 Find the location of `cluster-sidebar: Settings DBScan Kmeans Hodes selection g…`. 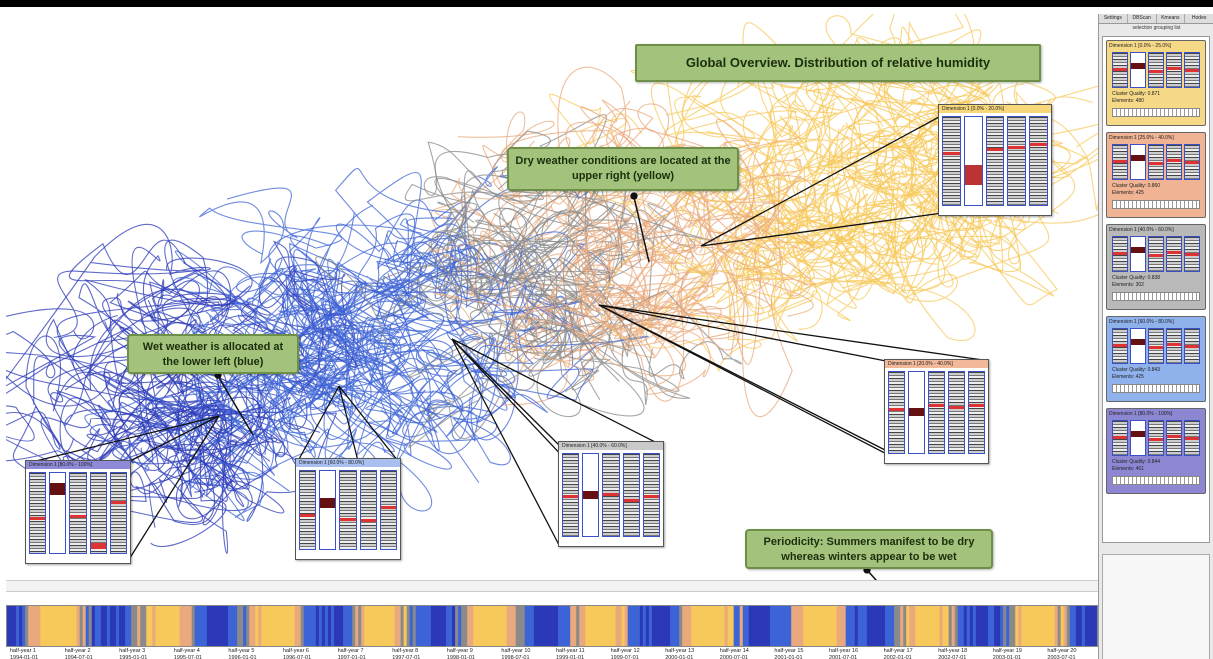

cluster-sidebar: Settings DBScan Kmeans Hodes selection g… is located at coordinates (1155, 336).